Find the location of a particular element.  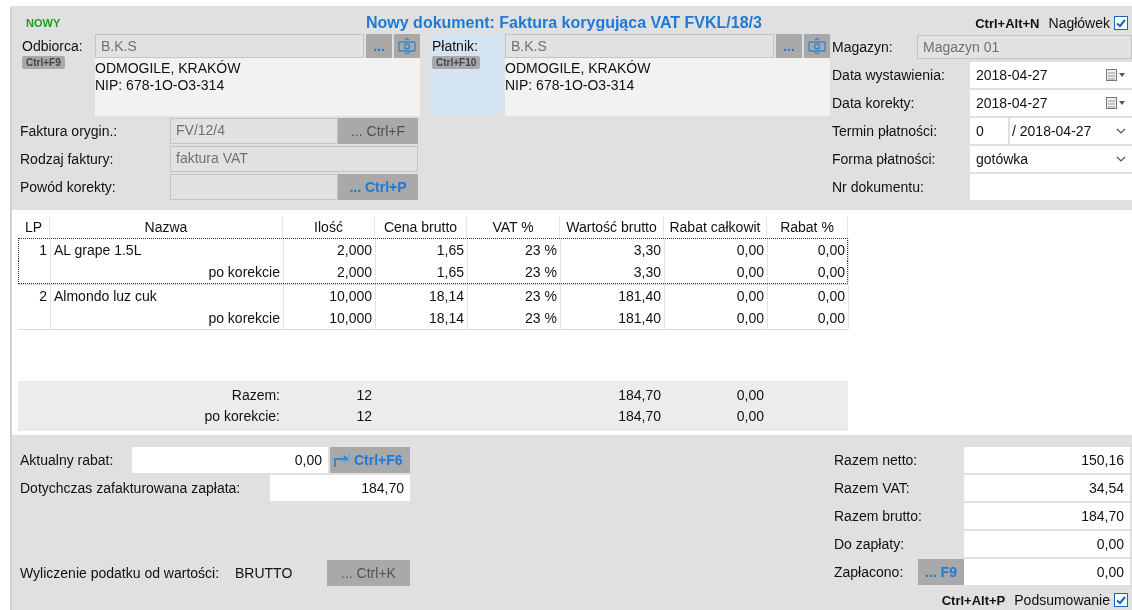

summary-field: 184,70 is located at coordinates (1047, 516).